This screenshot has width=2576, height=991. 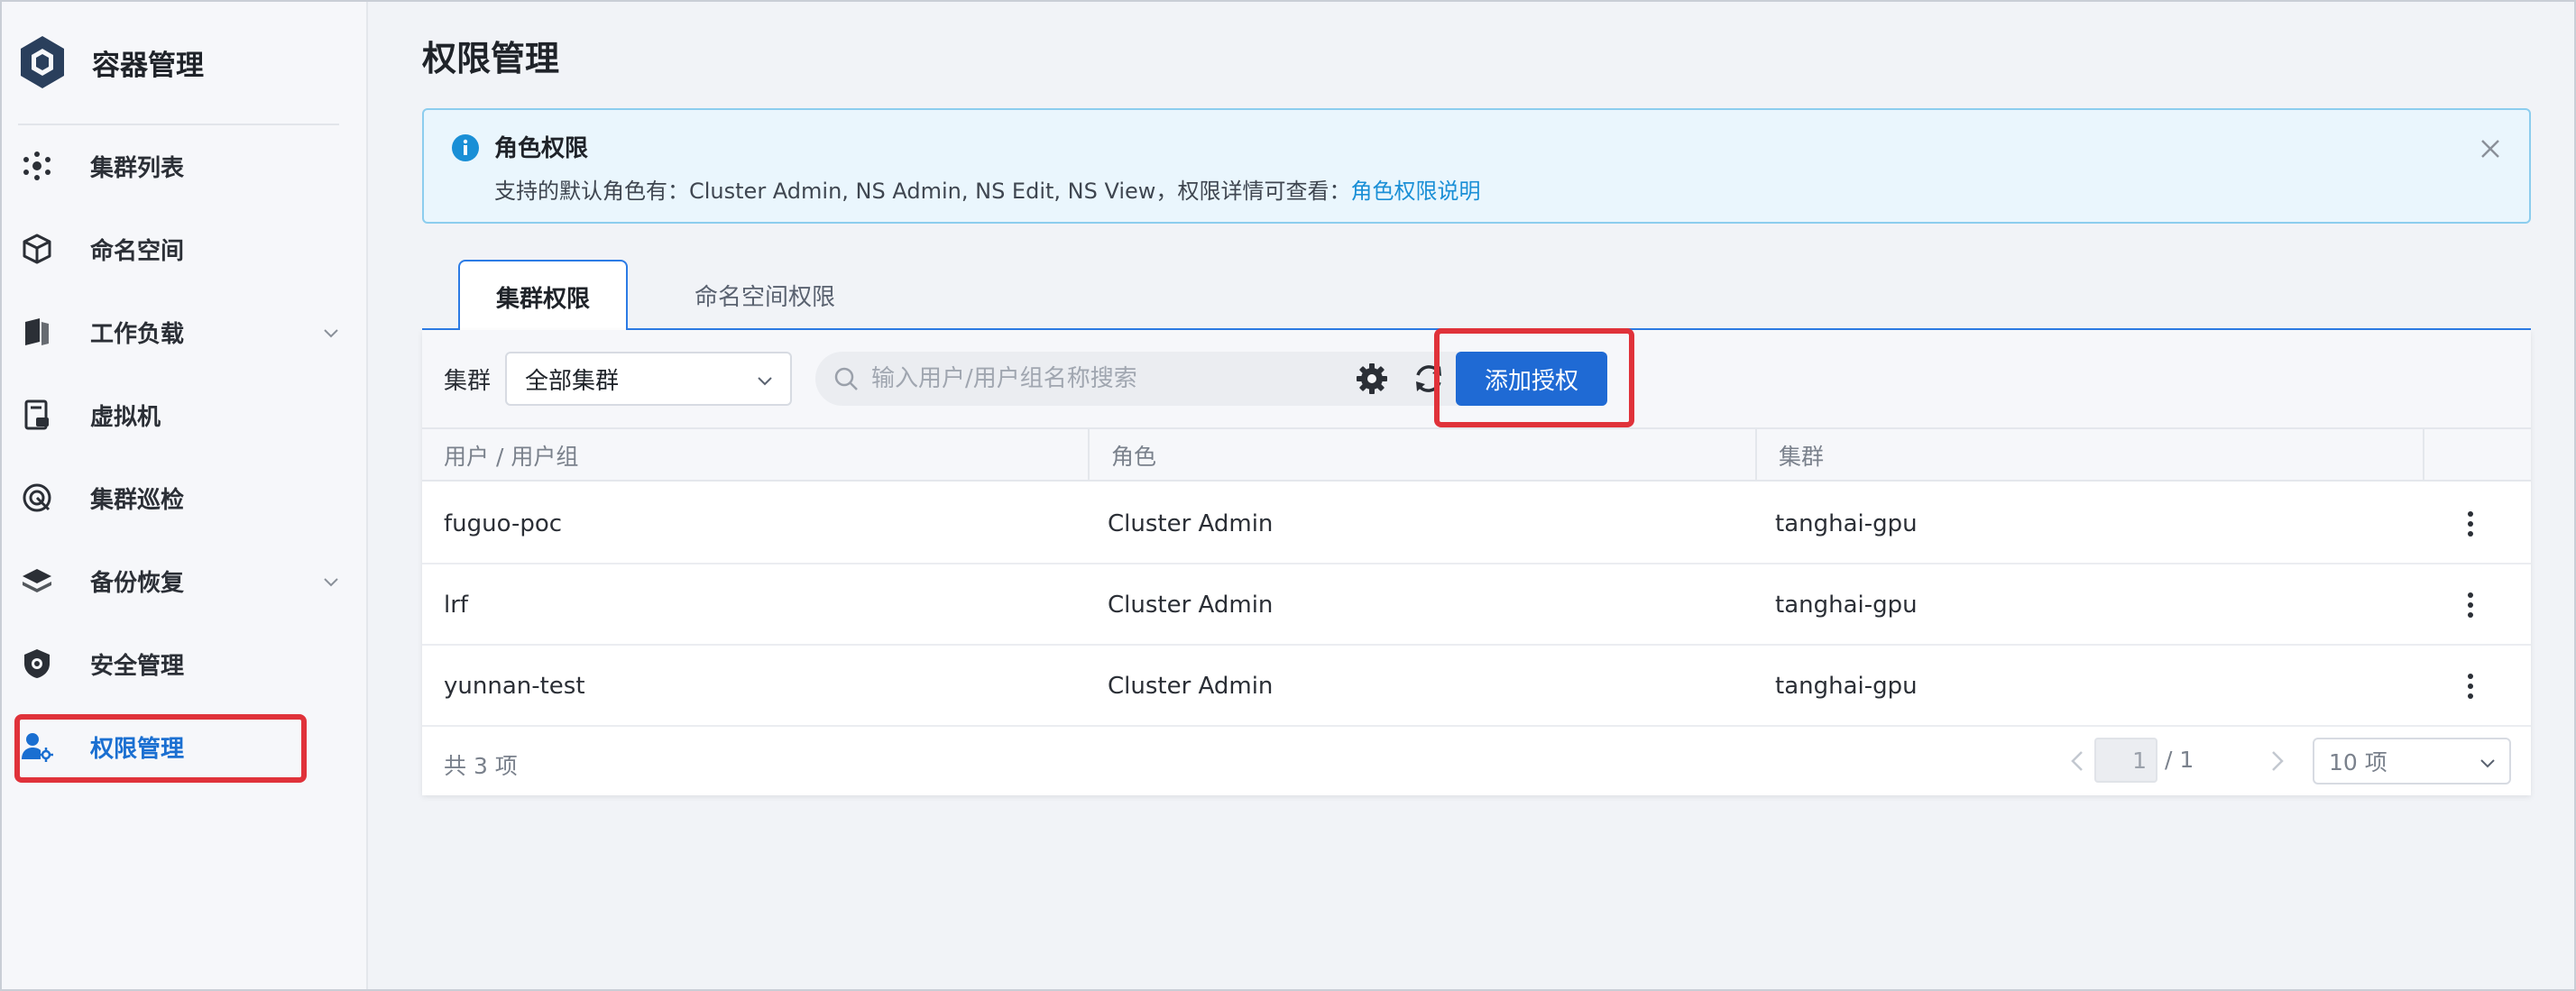 What do you see at coordinates (37, 581) in the screenshot?
I see `backup-icon` at bounding box center [37, 581].